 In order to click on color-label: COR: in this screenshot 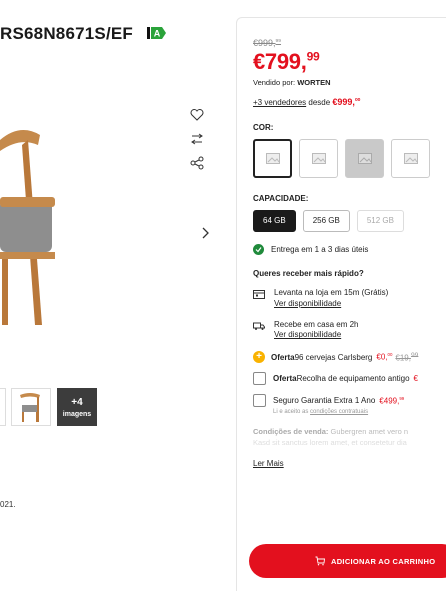, I will do `click(263, 127)`.